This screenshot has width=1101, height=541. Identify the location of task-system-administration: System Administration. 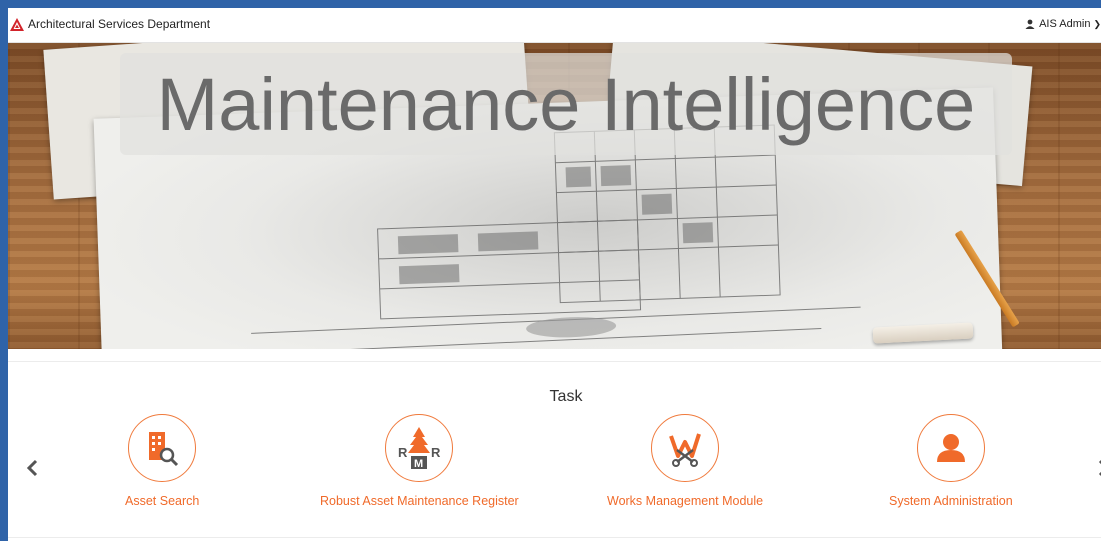
(951, 461).